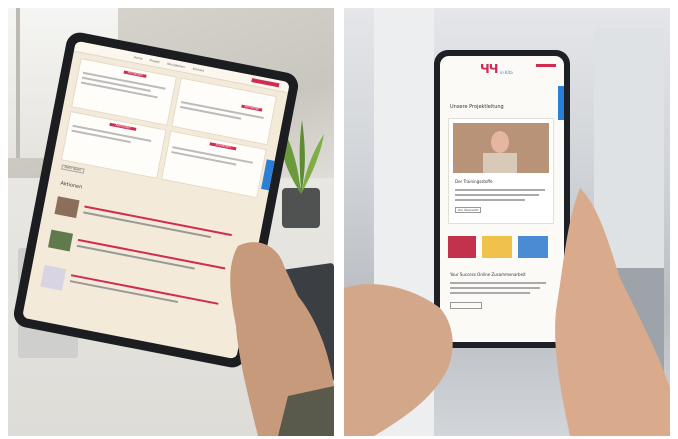 The width and height of the screenshot is (678, 439). What do you see at coordinates (489, 69) in the screenshot?
I see `site-logo: ЧЧ` at bounding box center [489, 69].